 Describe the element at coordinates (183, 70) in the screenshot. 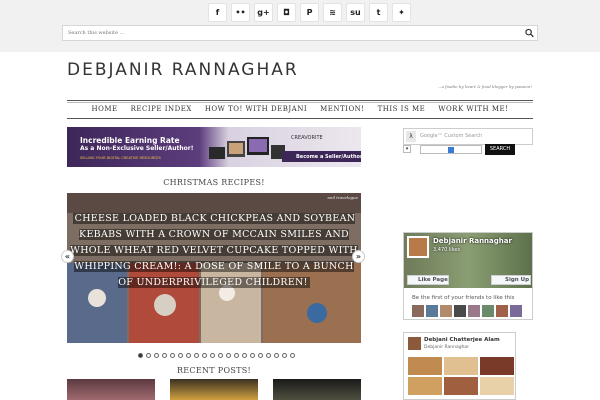

I see `site-title: DEBJANIR RANNAGHAR` at that location.